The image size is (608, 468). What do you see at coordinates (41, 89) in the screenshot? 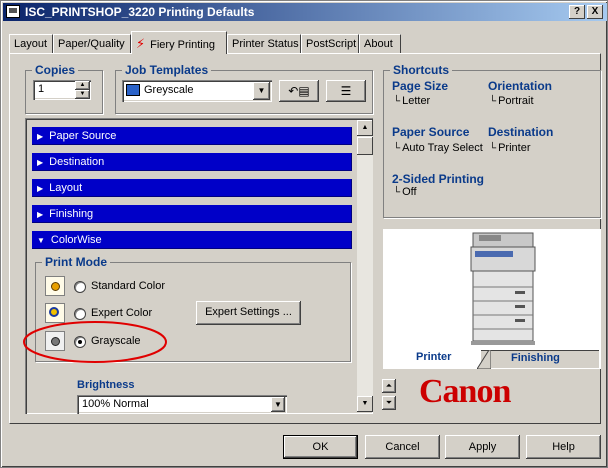
I see `copies-value: 1` at bounding box center [41, 89].